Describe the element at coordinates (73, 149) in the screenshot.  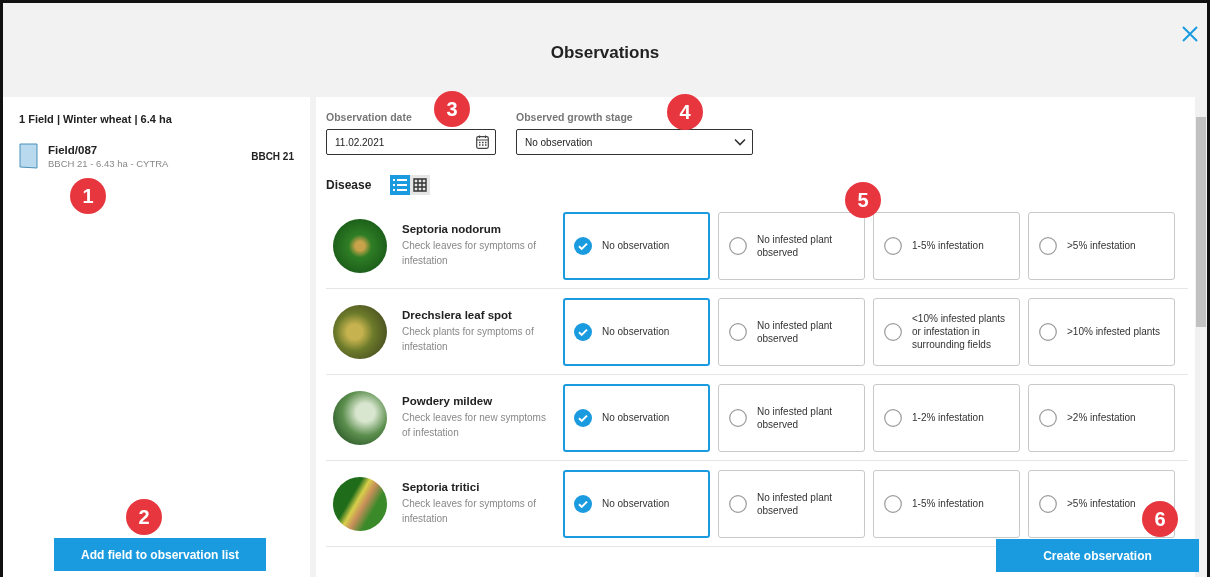
I see `field-name: Field/087` at that location.